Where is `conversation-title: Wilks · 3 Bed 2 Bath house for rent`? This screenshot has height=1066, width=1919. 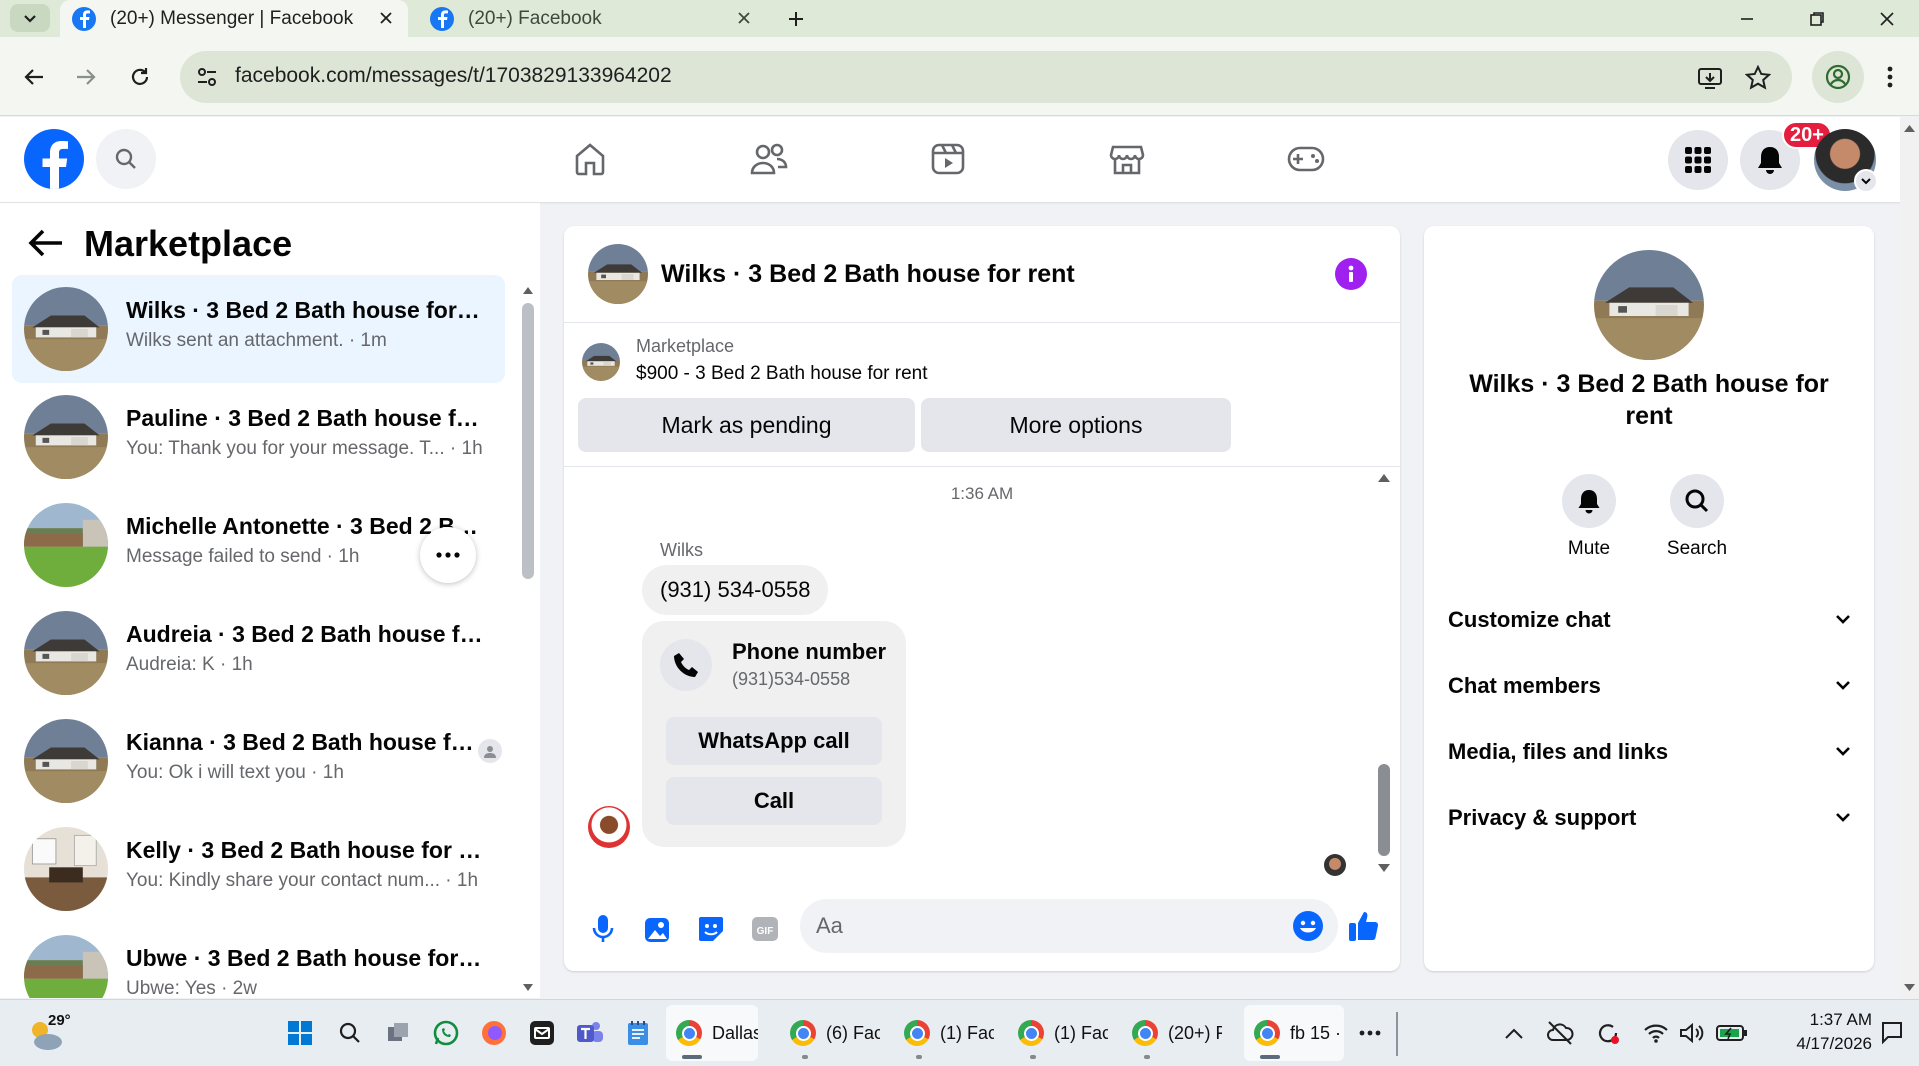 conversation-title: Wilks · 3 Bed 2 Bath house for rent is located at coordinates (868, 274).